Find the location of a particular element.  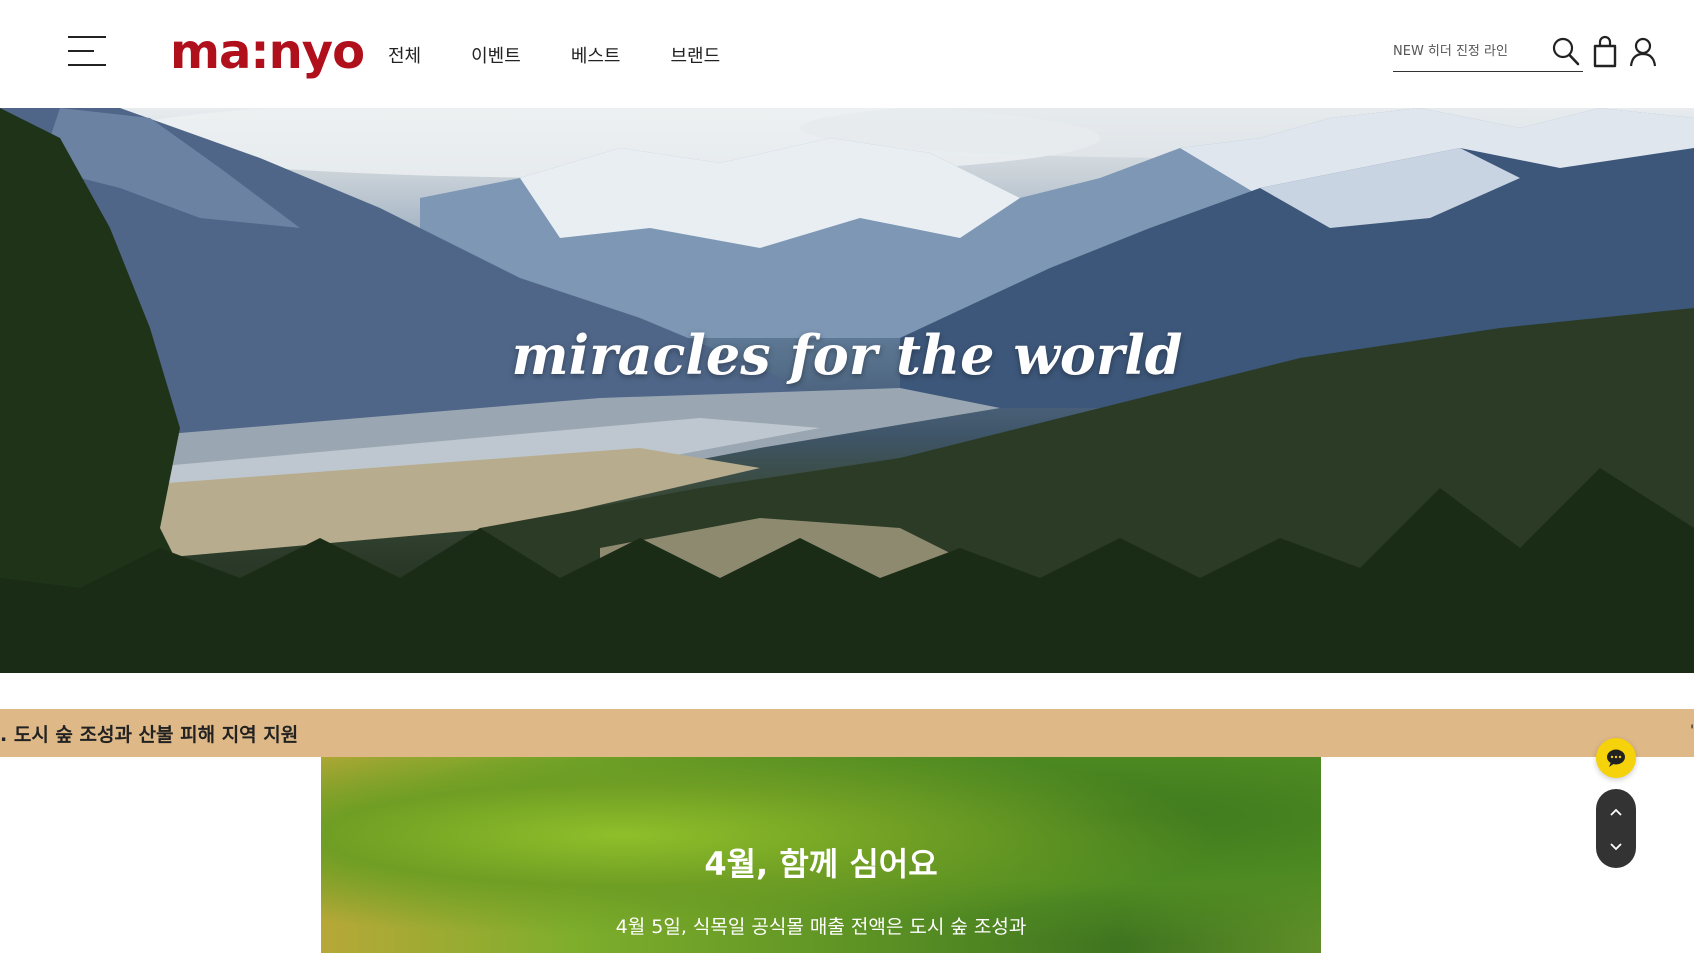

main-nav: 전체 이벤트 베스트 브랜드 is located at coordinates (554, 55).